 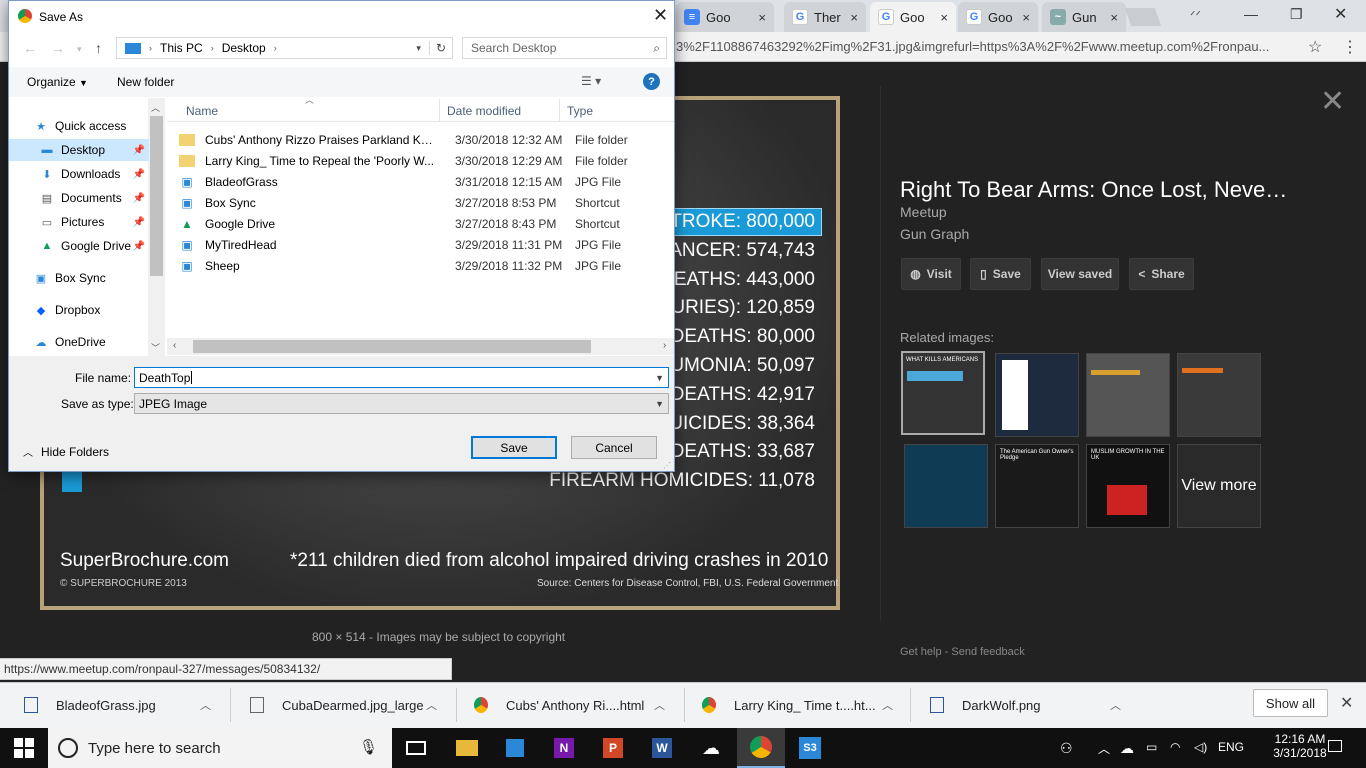 I want to click on visit-button: ◍ Visit, so click(x=931, y=274).